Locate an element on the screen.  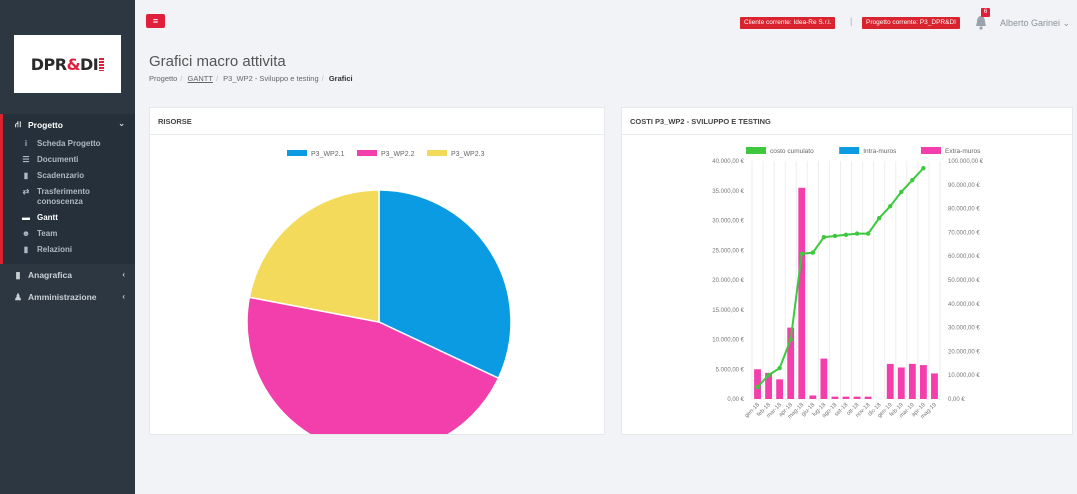
project-badge: Progetto corrente: P3_DPR&DI is located at coordinates (911, 23).